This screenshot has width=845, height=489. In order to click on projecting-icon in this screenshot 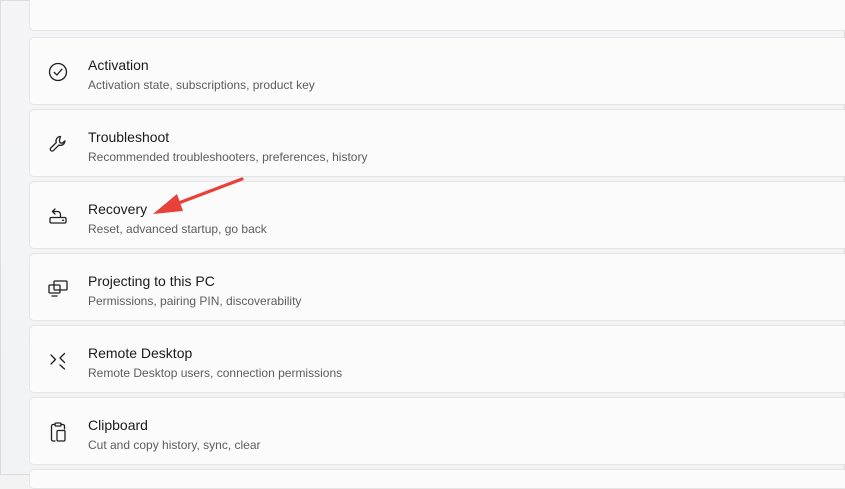, I will do `click(58, 288)`.